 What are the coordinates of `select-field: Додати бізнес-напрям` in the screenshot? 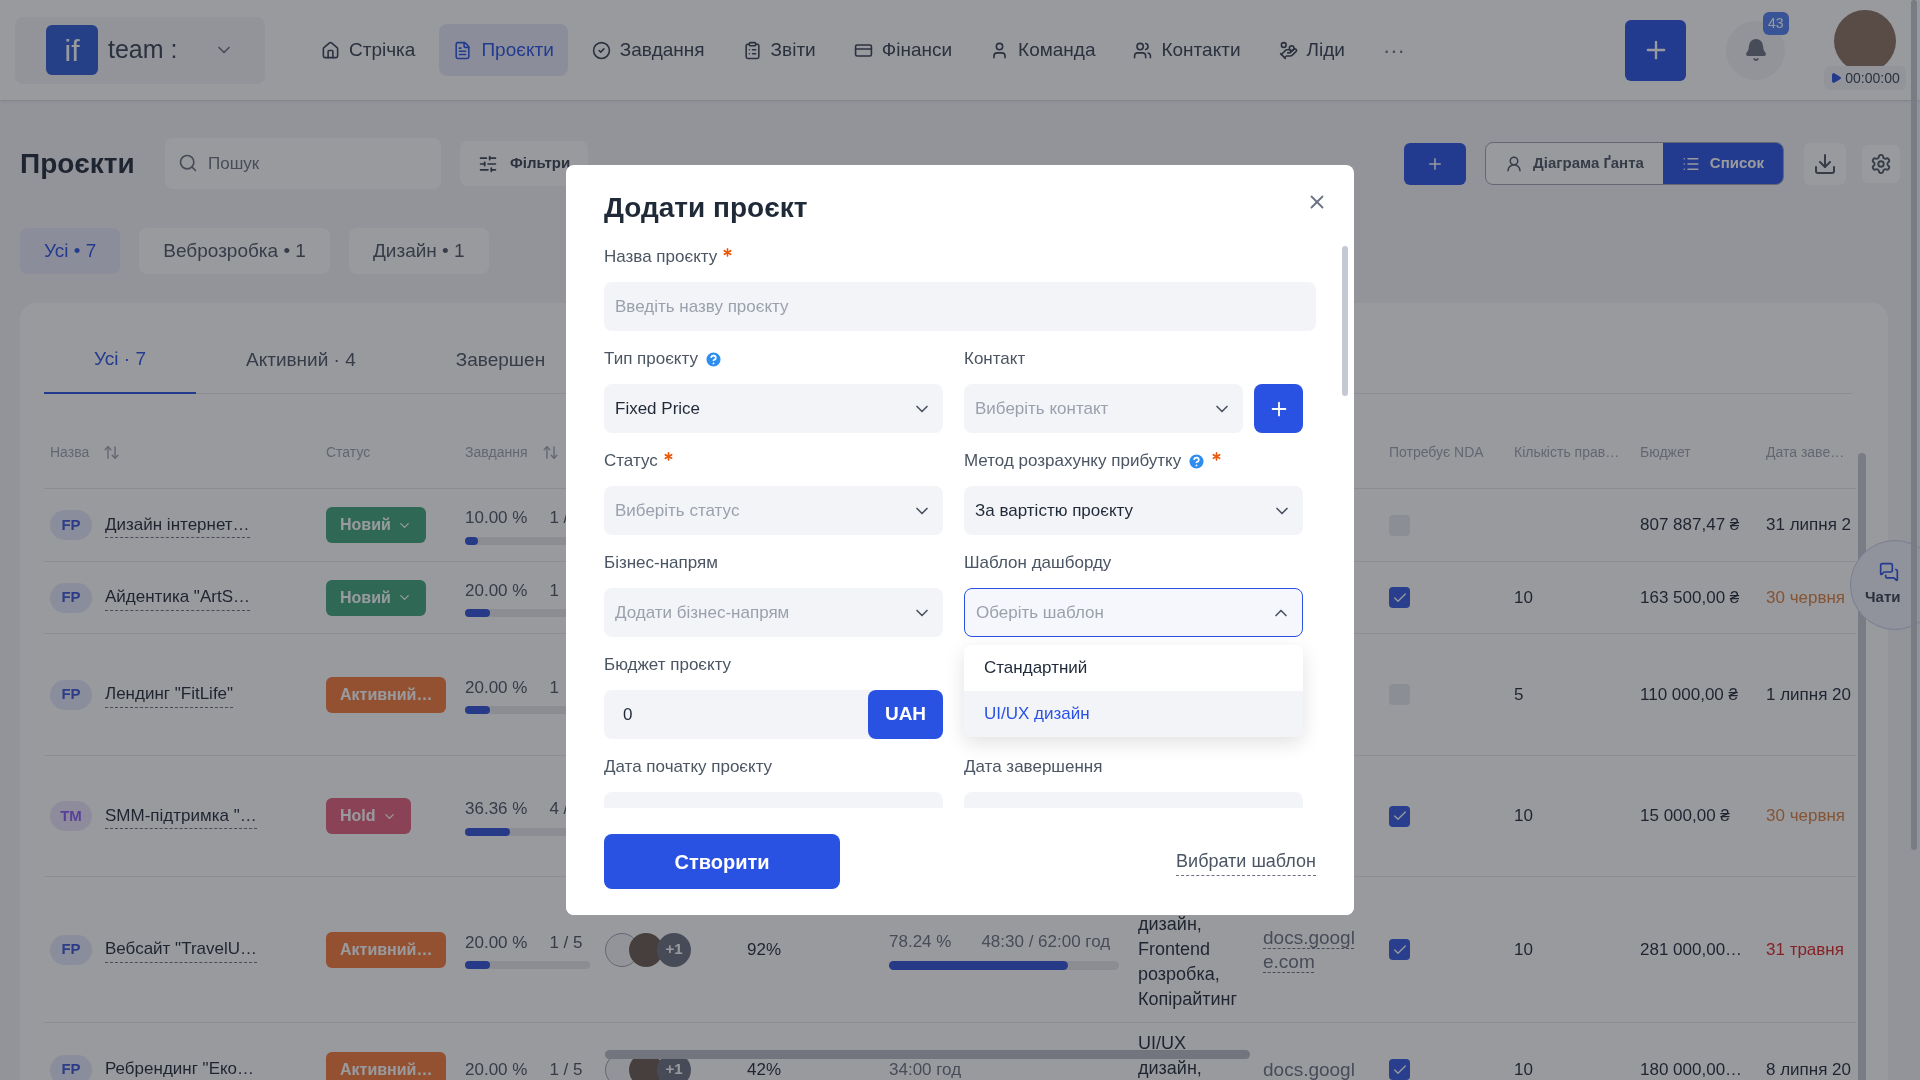 It's located at (773, 612).